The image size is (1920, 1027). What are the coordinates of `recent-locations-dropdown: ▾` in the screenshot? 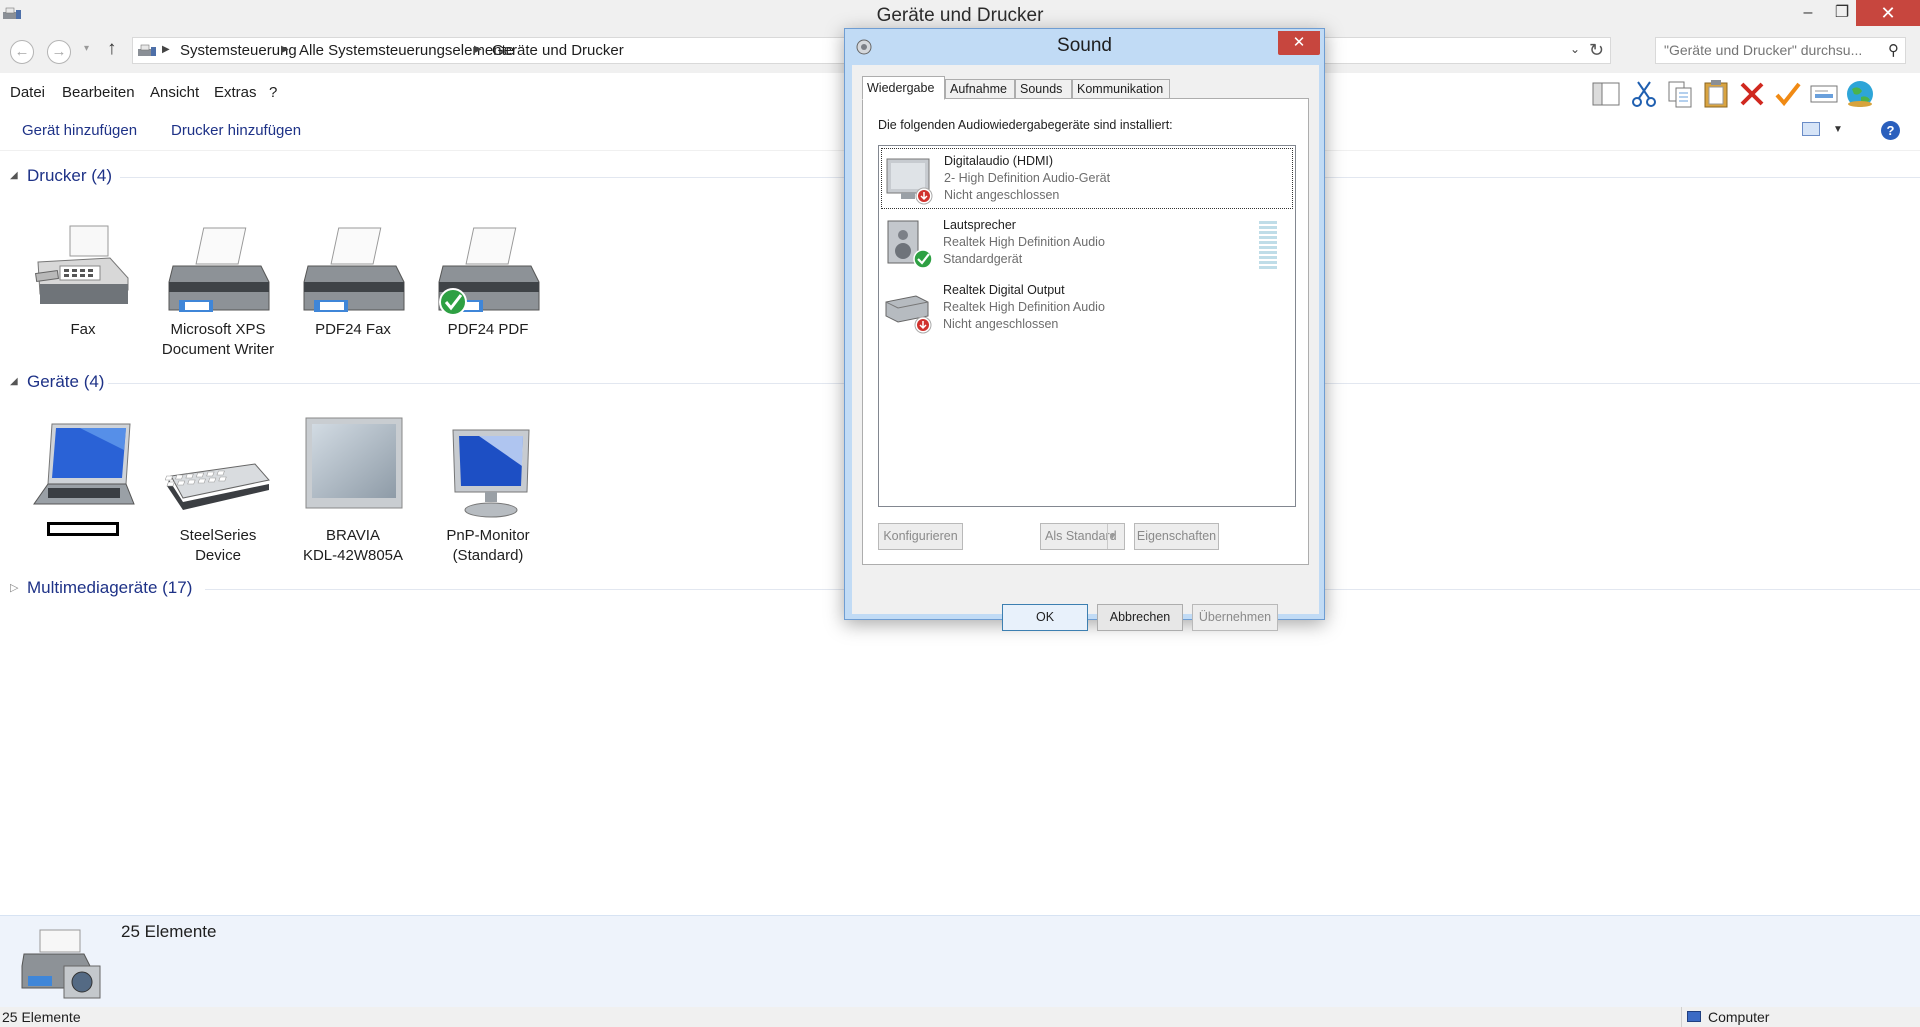 It's located at (86, 48).